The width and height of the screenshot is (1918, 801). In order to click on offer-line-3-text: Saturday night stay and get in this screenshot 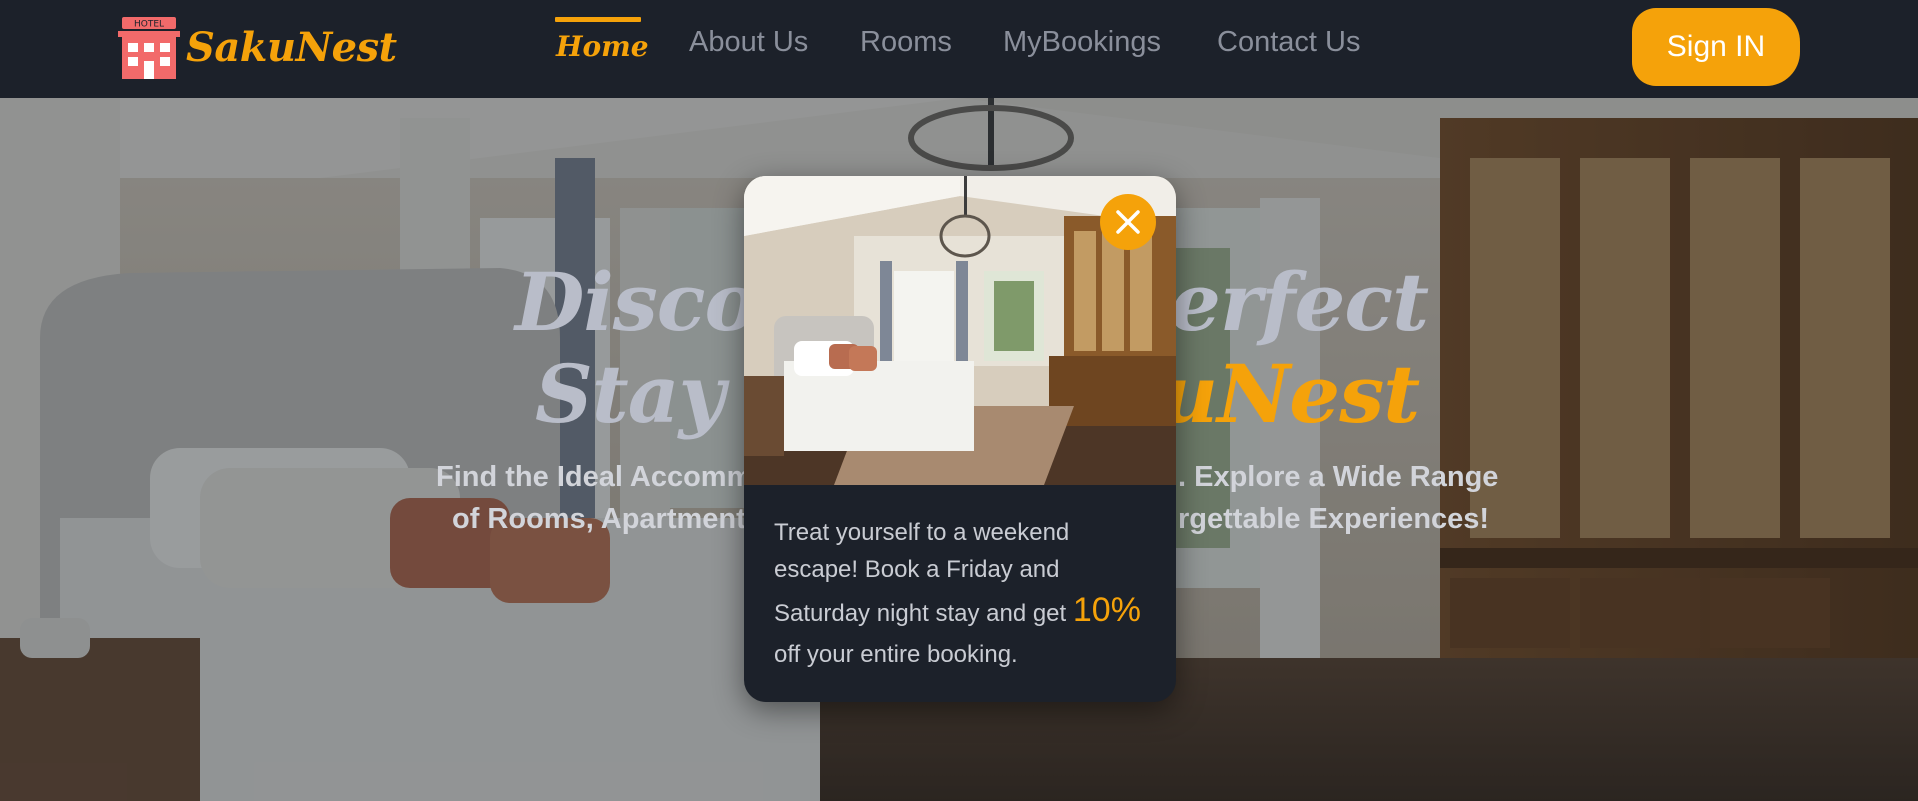, I will do `click(923, 613)`.